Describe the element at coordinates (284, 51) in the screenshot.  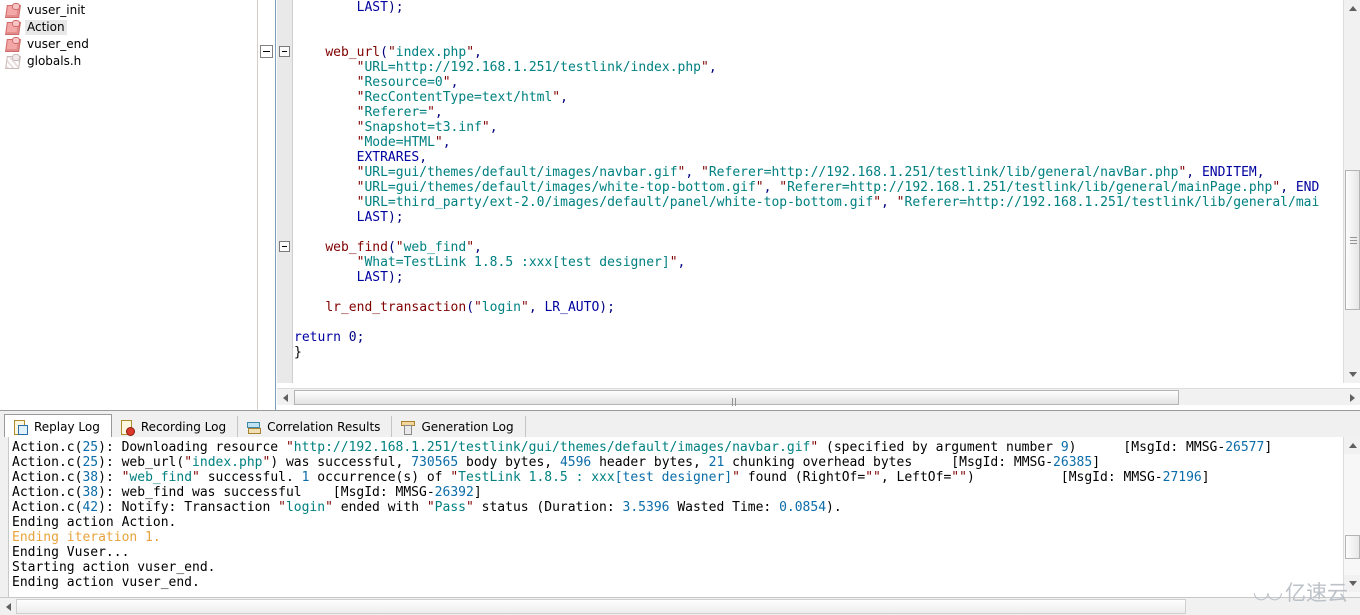
I see `fold-marker-web-url` at that location.